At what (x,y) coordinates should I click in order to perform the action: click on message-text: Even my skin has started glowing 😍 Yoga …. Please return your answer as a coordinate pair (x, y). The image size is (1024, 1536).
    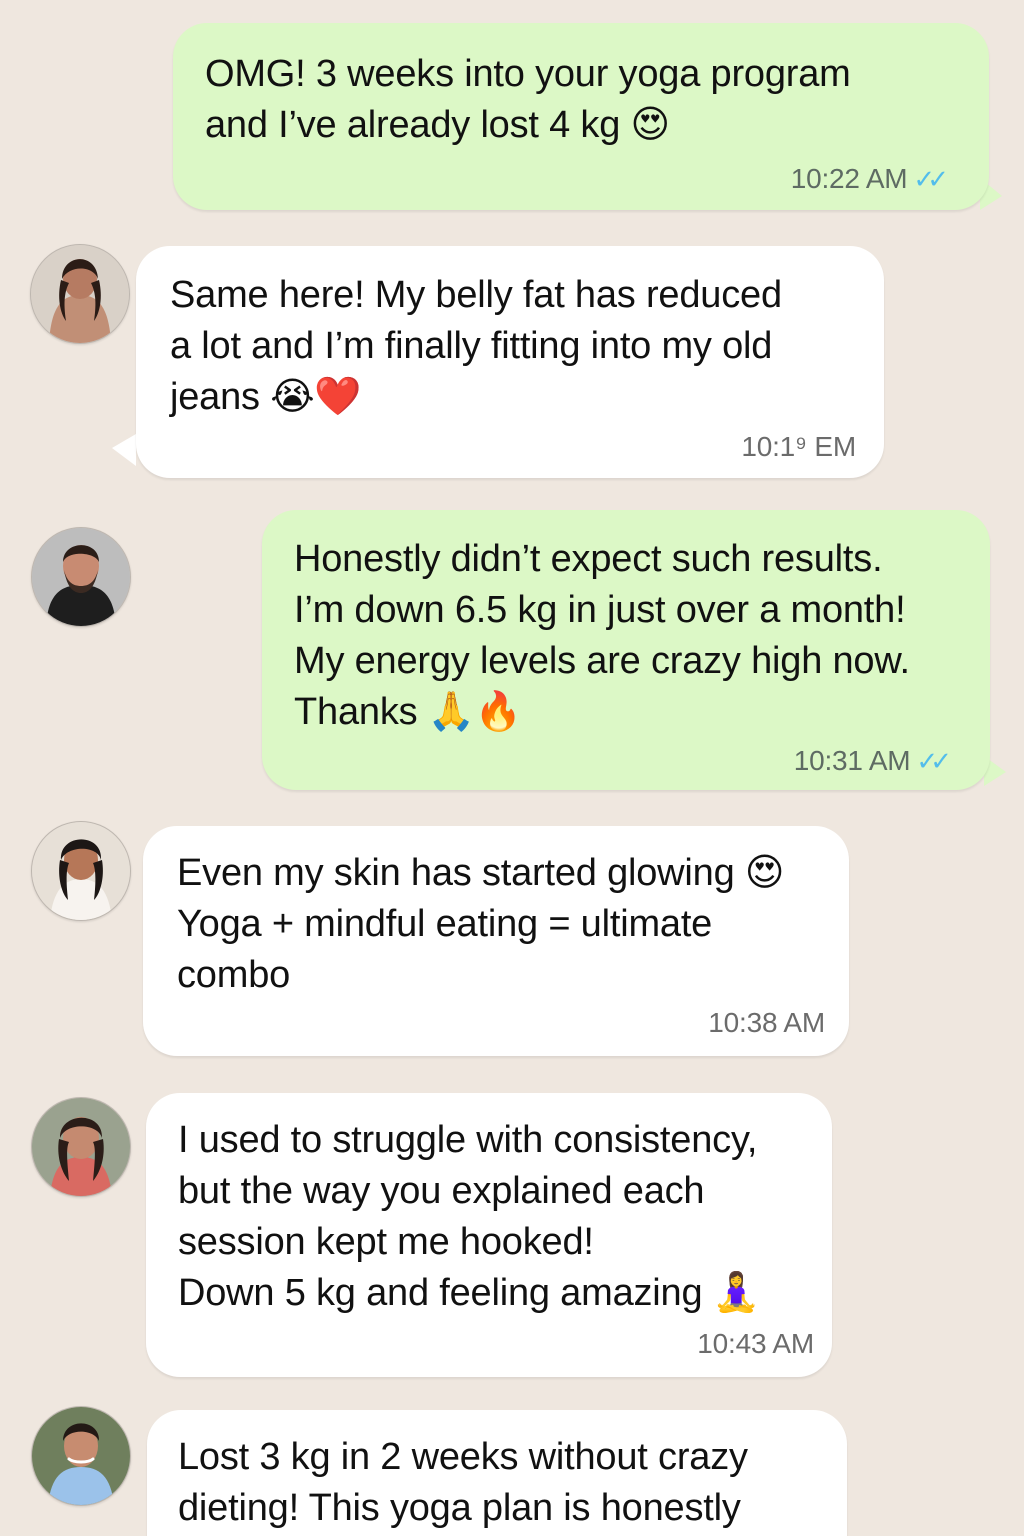
    Looking at the image, I should click on (481, 924).